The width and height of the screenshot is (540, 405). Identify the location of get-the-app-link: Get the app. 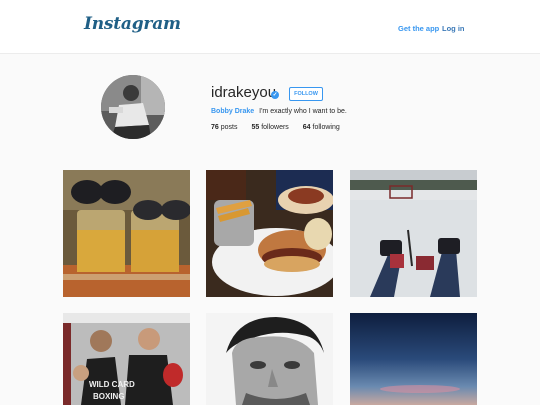
(418, 28).